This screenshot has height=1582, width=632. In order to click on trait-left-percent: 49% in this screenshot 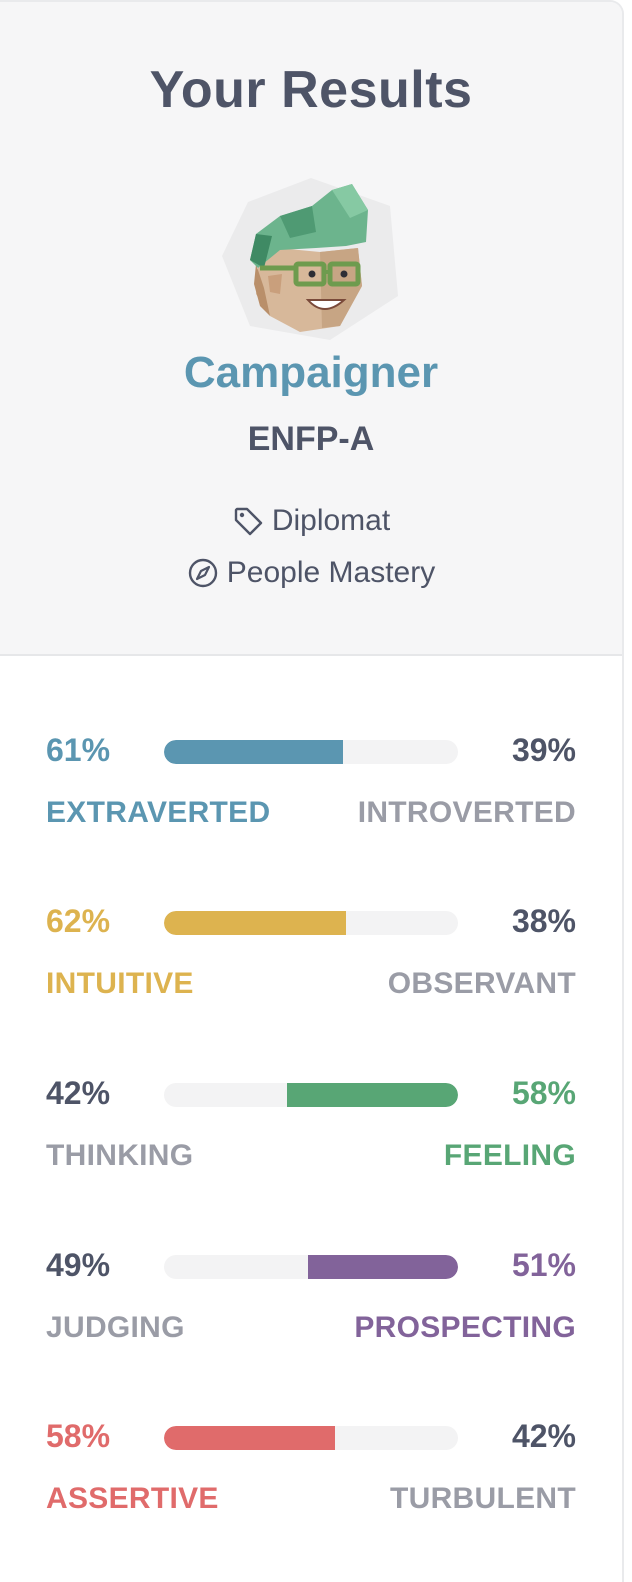, I will do `click(78, 1265)`.